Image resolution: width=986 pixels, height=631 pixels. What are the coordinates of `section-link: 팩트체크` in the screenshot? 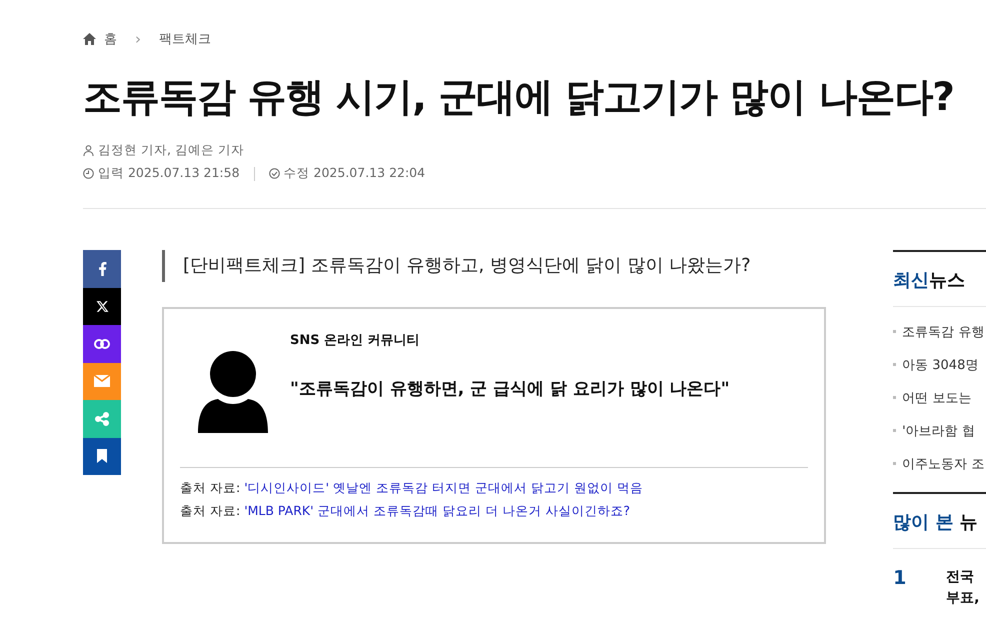 It's located at (185, 39).